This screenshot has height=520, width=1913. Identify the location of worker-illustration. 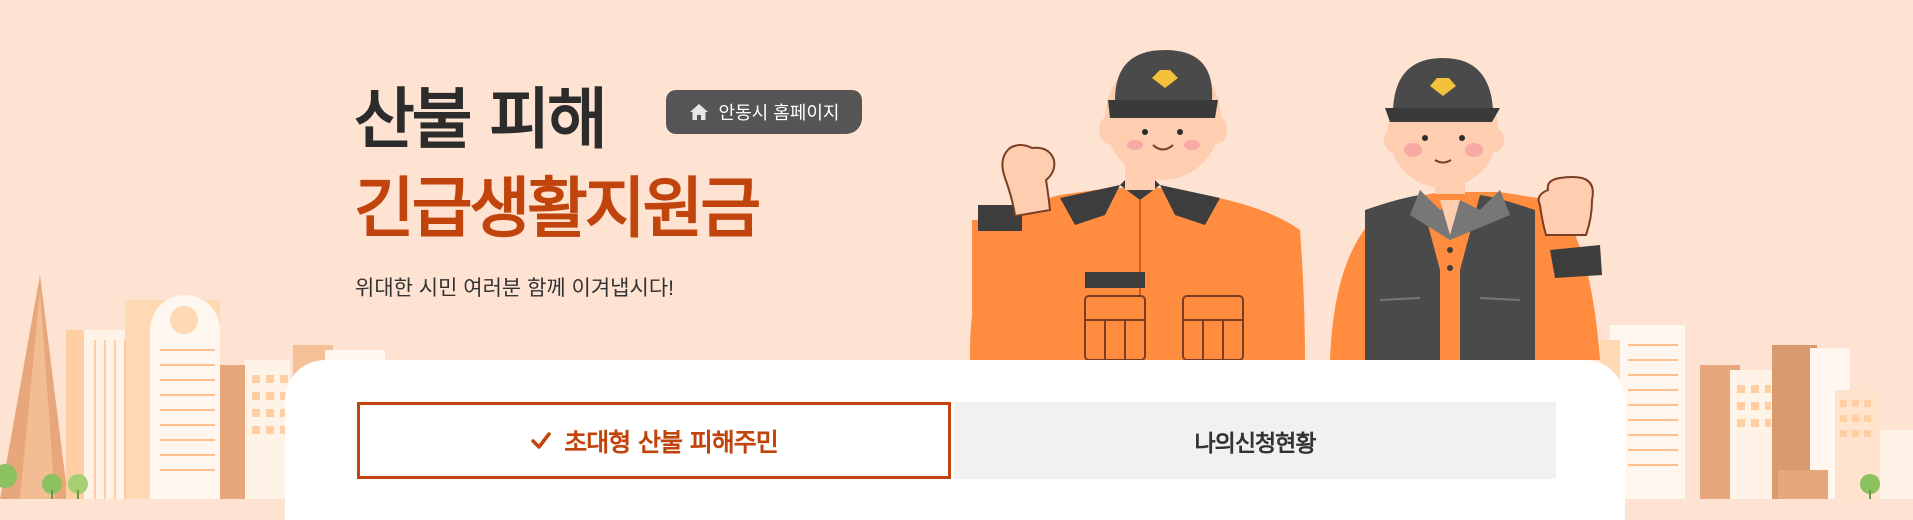
(1466, 209).